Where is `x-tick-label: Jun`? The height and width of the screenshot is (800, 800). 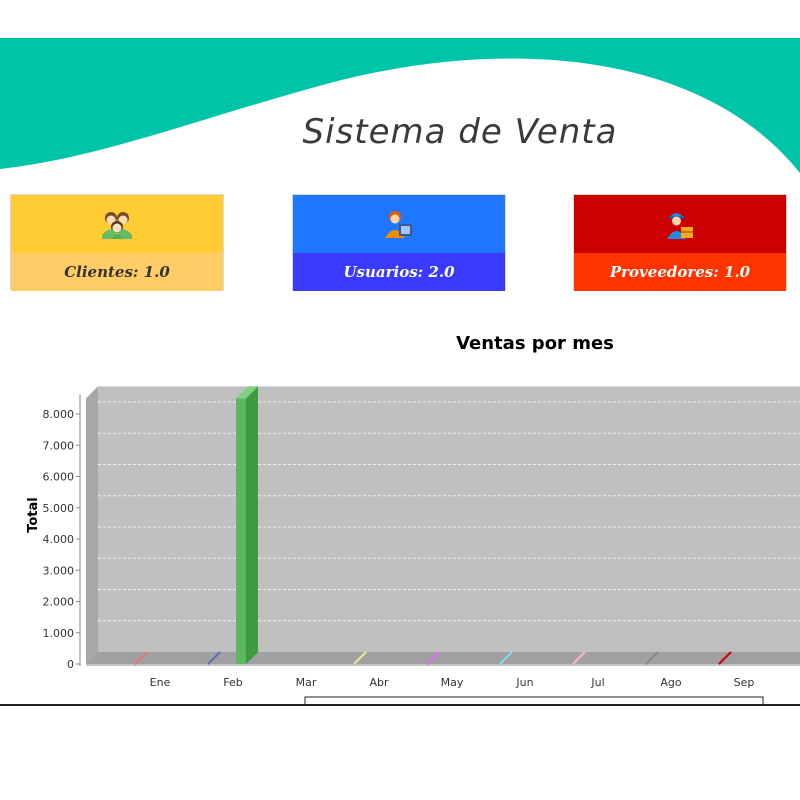 x-tick-label: Jun is located at coordinates (524, 682).